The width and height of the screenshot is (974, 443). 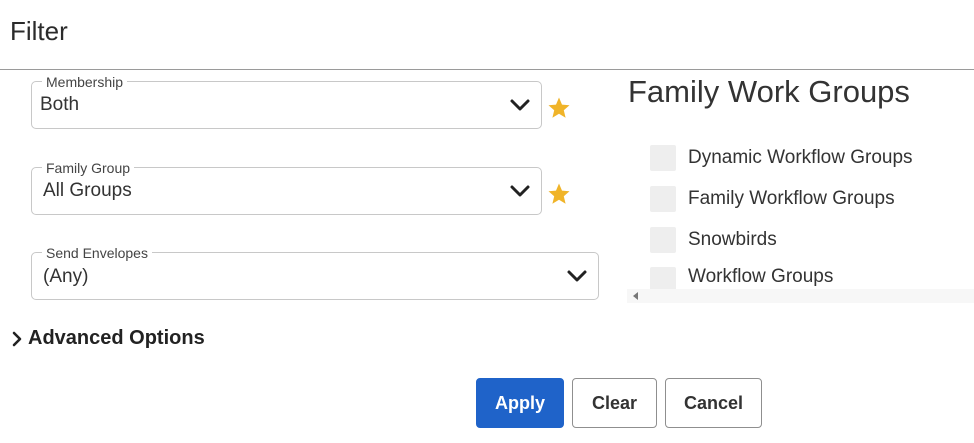 What do you see at coordinates (614, 403) in the screenshot?
I see `clear-button: Clear` at bounding box center [614, 403].